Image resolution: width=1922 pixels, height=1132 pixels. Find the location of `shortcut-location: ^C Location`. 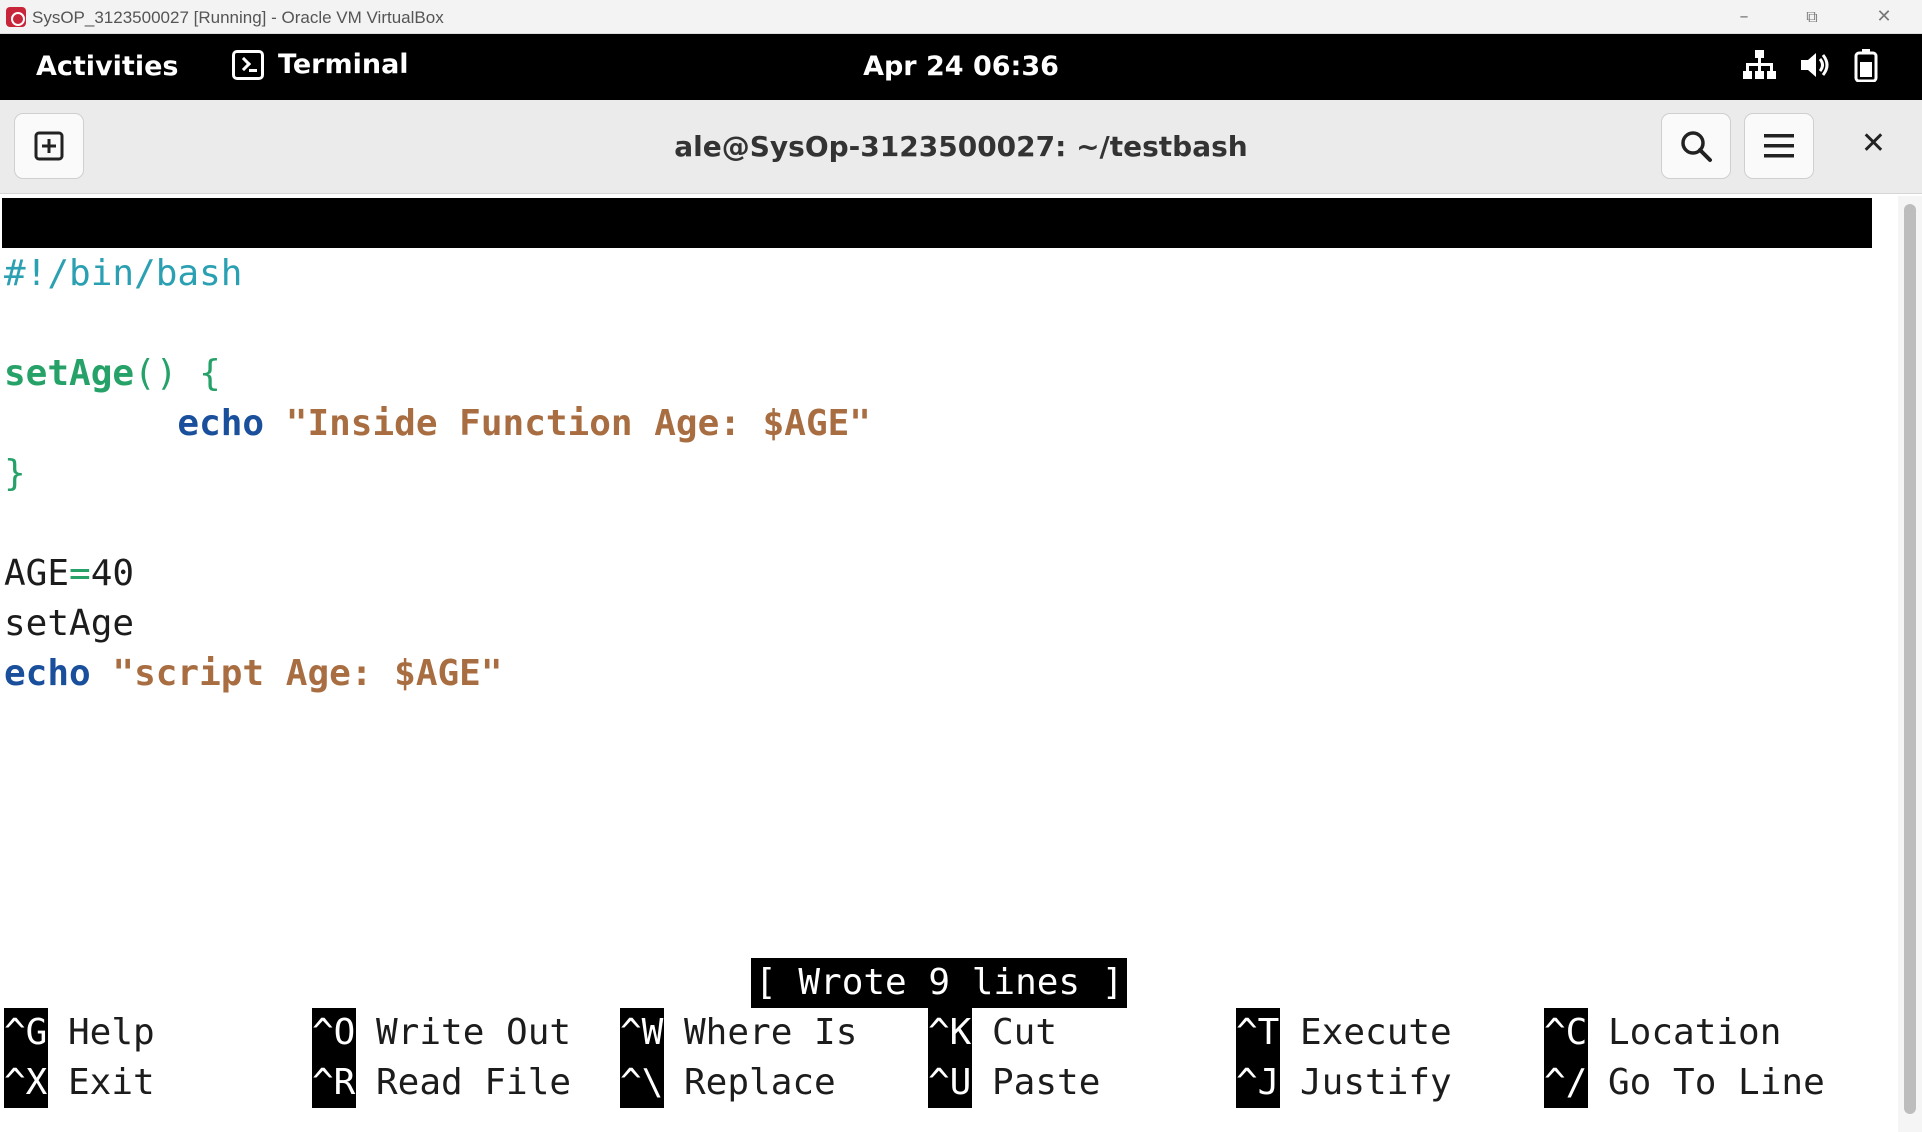

shortcut-location: ^C Location is located at coordinates (1662, 1033).